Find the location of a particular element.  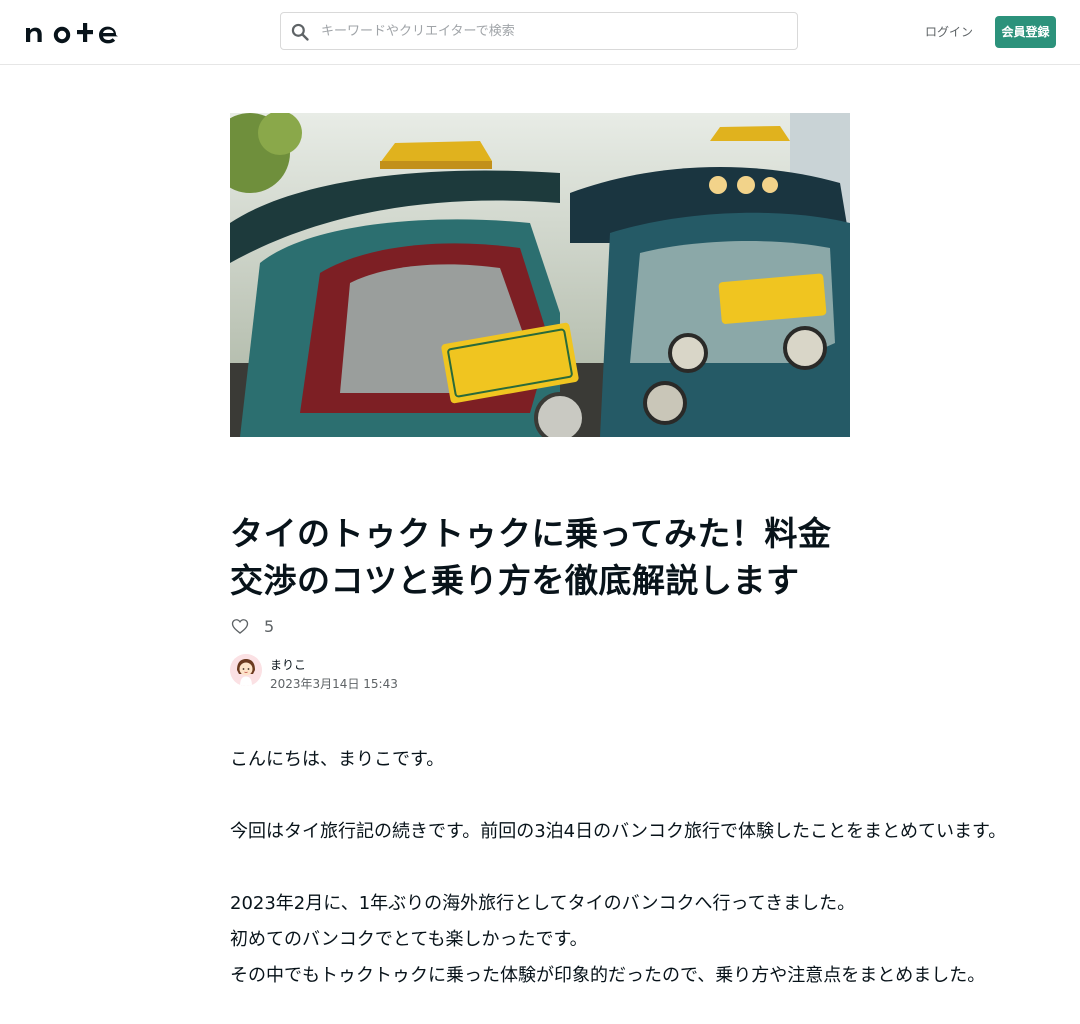

search-box is located at coordinates (539, 31).